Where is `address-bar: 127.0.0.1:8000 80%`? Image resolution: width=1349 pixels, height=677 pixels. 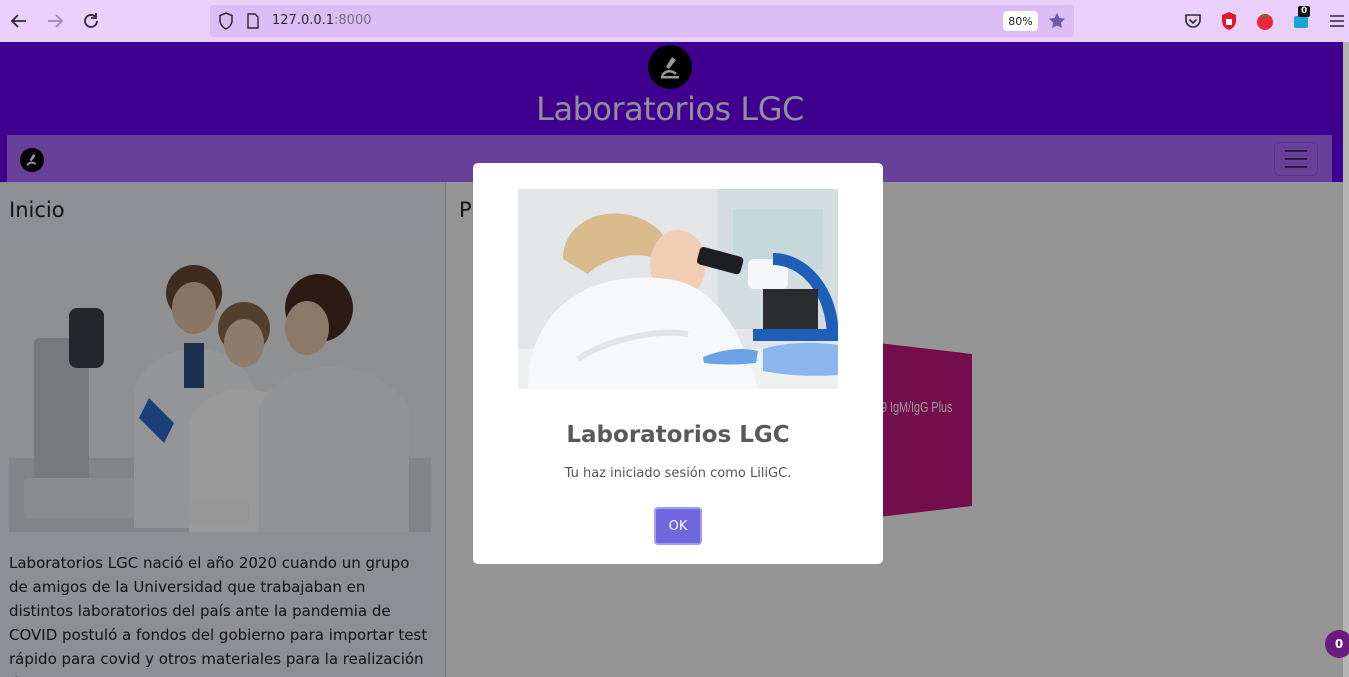
address-bar: 127.0.0.1:8000 80% is located at coordinates (642, 21).